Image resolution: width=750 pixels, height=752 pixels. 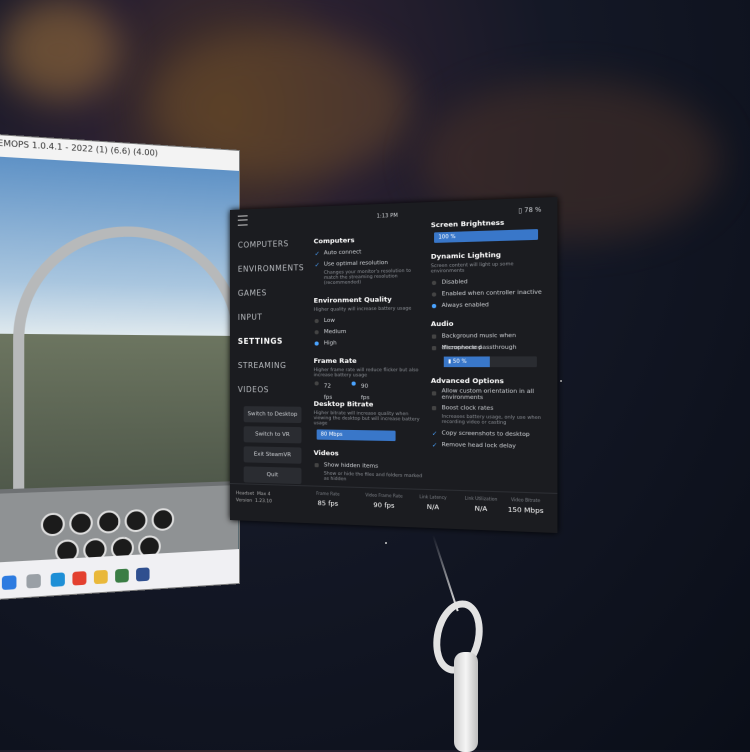 What do you see at coordinates (525, 499) in the screenshot?
I see `stat-label: Video Bitrate` at bounding box center [525, 499].